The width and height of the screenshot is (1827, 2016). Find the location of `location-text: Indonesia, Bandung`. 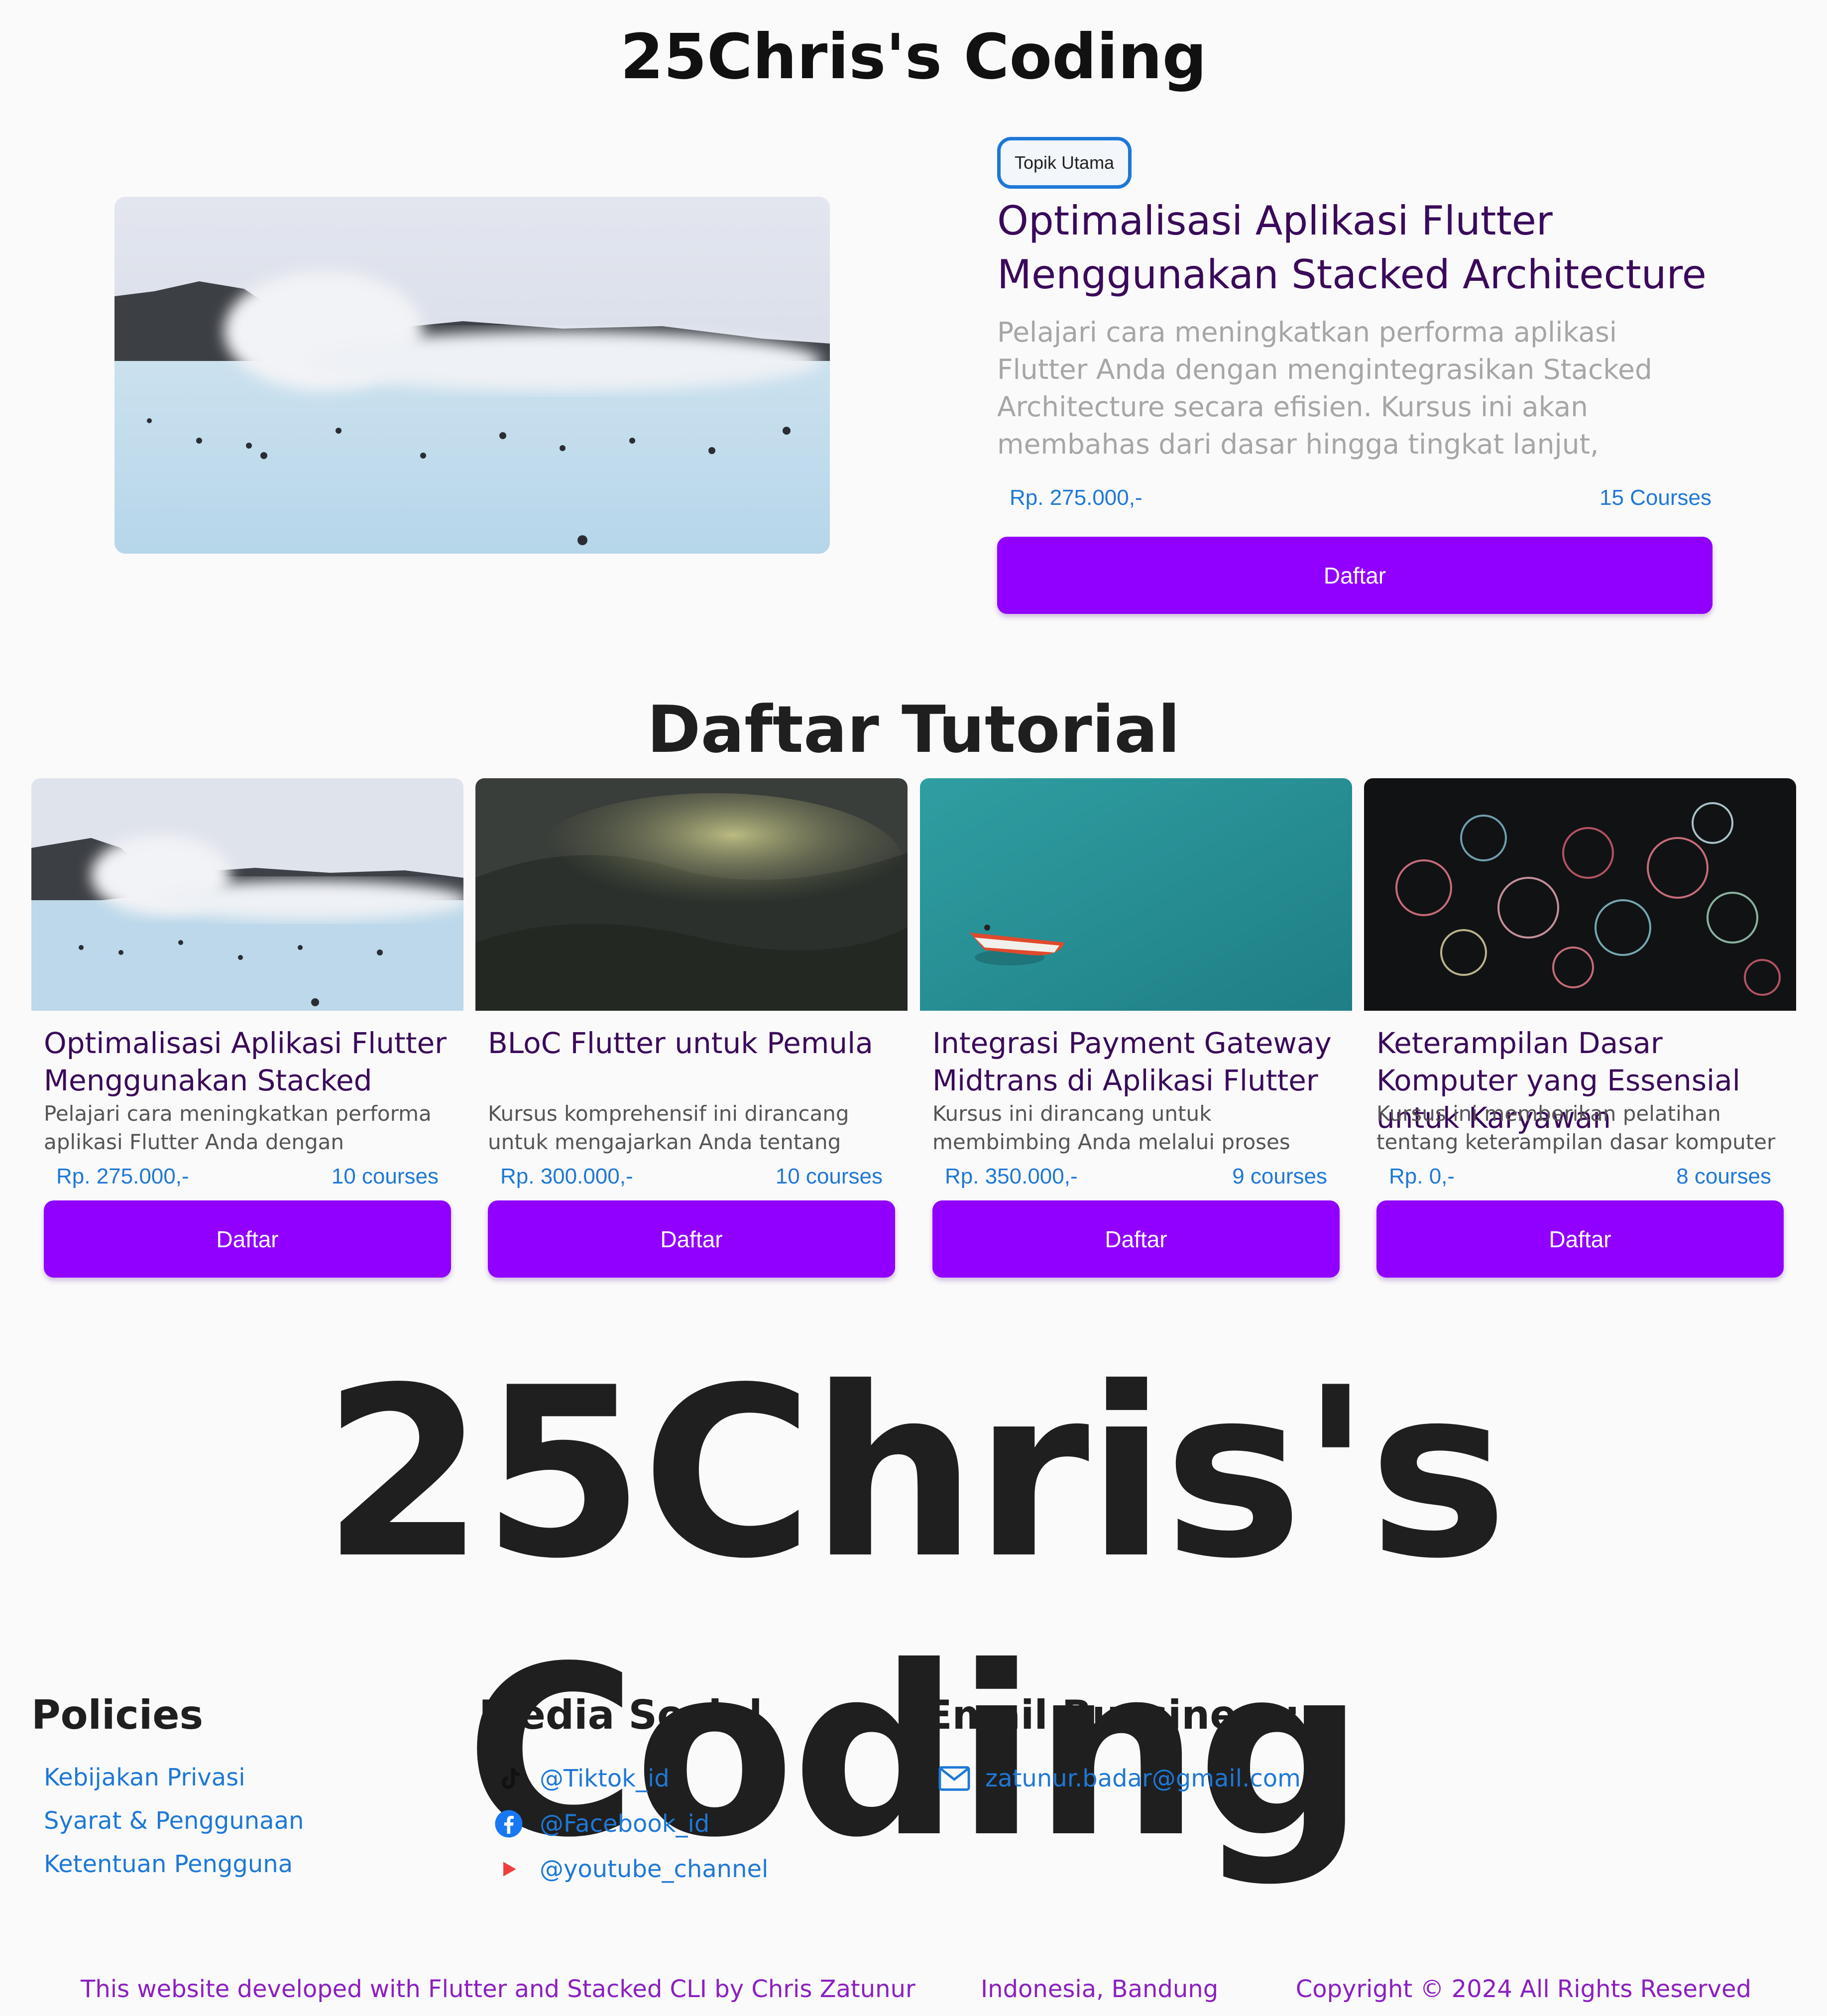

location-text: Indonesia, Bandung is located at coordinates (1100, 1989).